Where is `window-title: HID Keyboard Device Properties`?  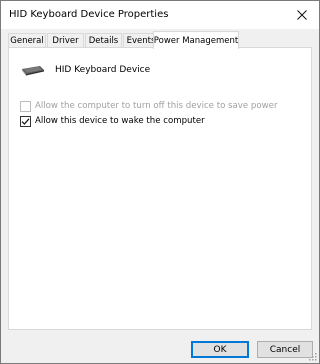
window-title: HID Keyboard Device Properties is located at coordinates (89, 14).